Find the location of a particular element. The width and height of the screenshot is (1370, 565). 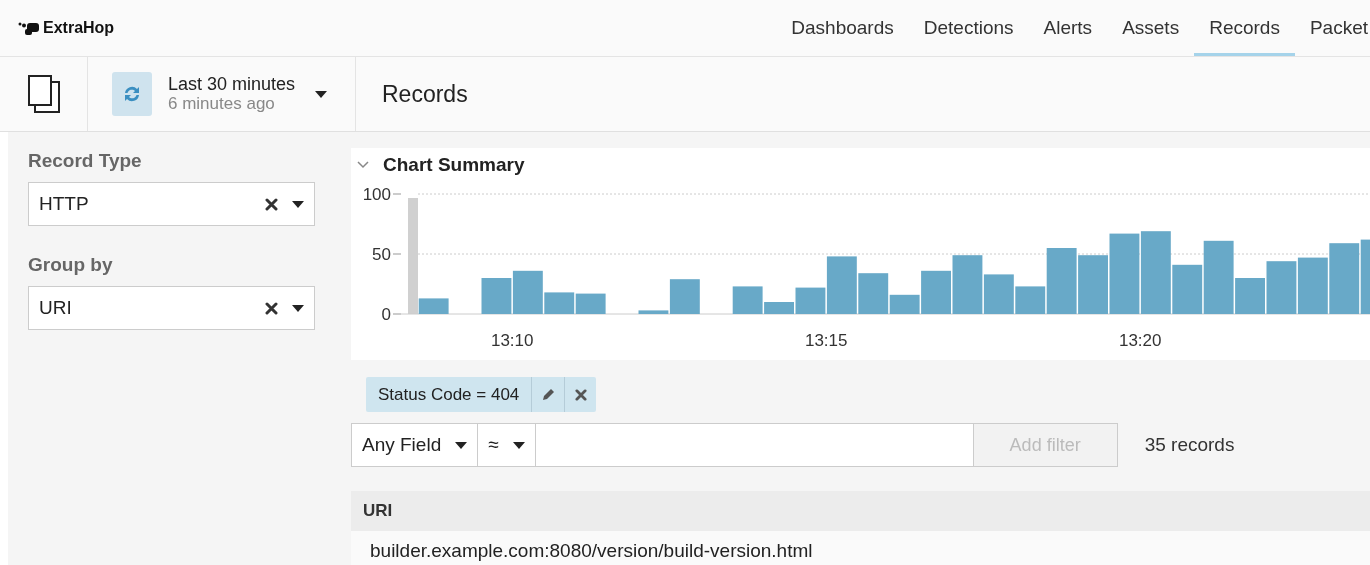

field-label: Group by is located at coordinates (71, 265).